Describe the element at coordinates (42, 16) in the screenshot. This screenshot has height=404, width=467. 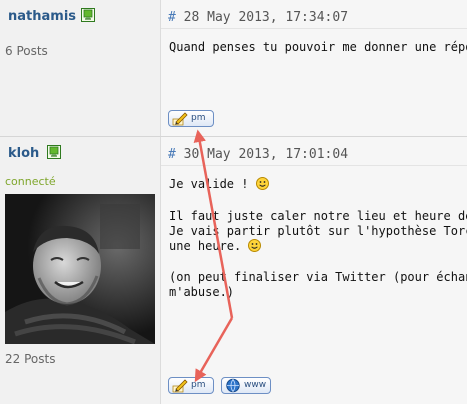
I see `author-name-link: nathamis` at that location.